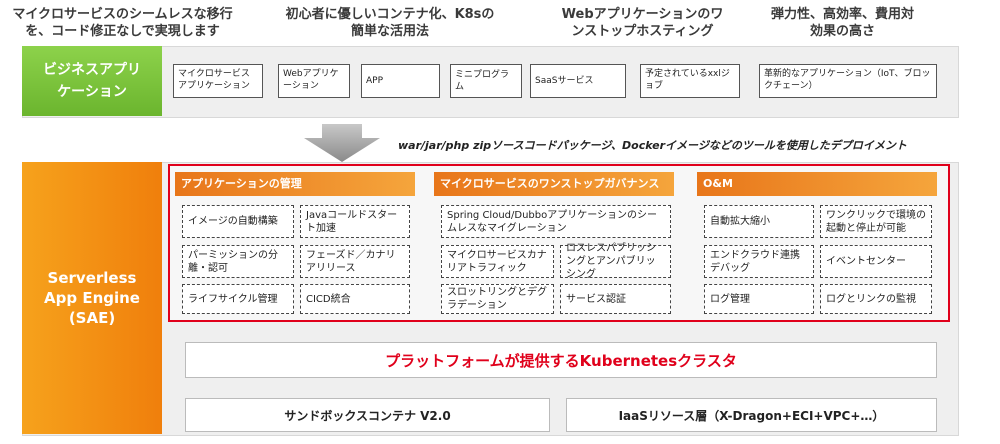 The image size is (1000, 444). What do you see at coordinates (218, 81) in the screenshot?
I see `business-item: マイクロサービスアプリケーション` at bounding box center [218, 81].